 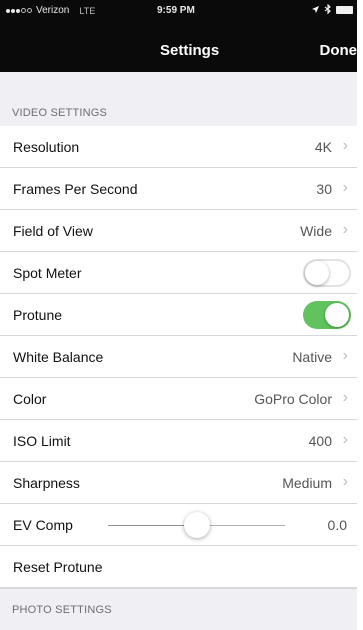 What do you see at coordinates (324, 189) in the screenshot?
I see `row-value: 30` at bounding box center [324, 189].